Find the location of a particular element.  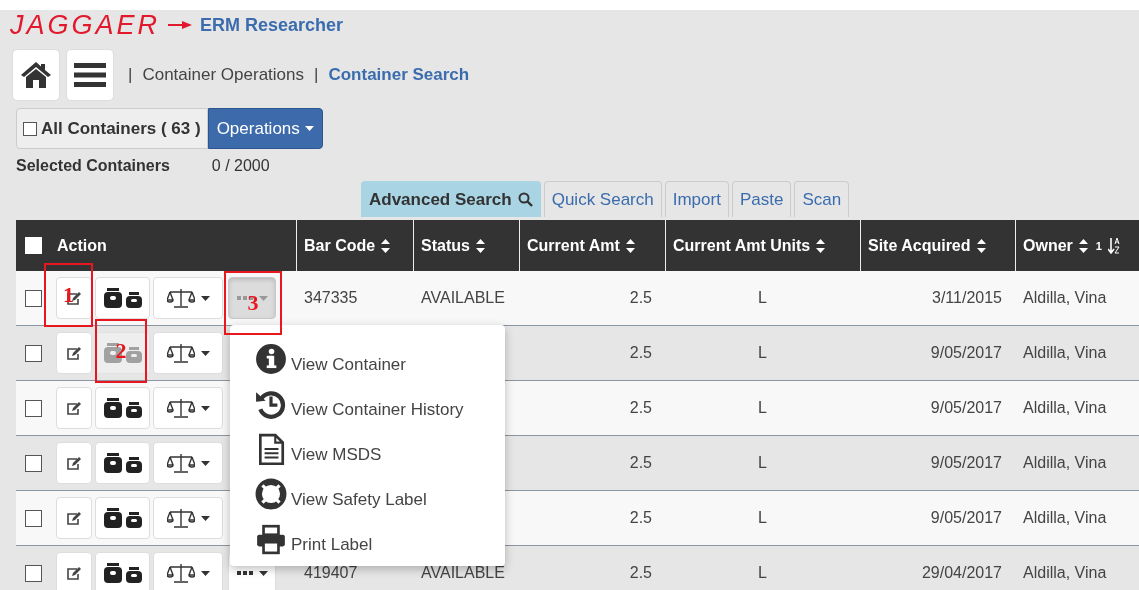

column-header: Current Amt Units is located at coordinates (742, 245).